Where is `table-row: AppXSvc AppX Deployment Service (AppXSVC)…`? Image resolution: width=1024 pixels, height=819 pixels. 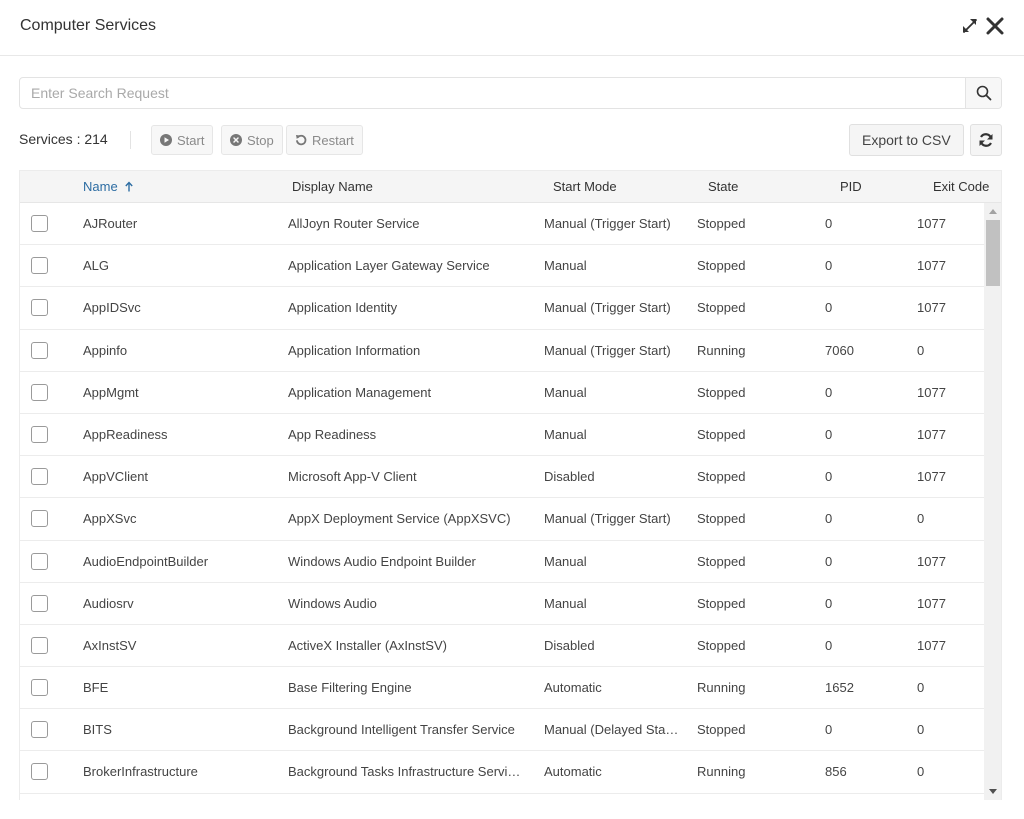
table-row: AppXSvc AppX Deployment Service (AppXSVC)… is located at coordinates (502, 519).